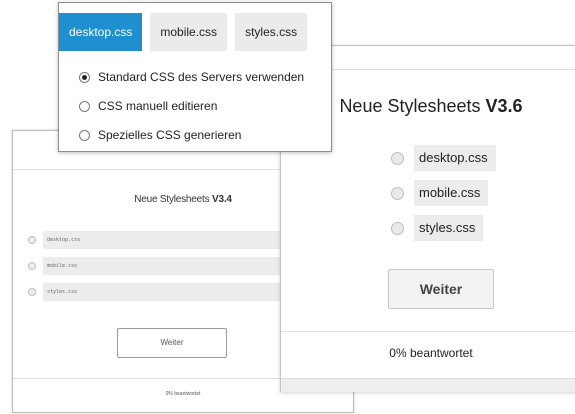 The height and width of the screenshot is (414, 575). I want to click on radio-button-selected, so click(84, 77).